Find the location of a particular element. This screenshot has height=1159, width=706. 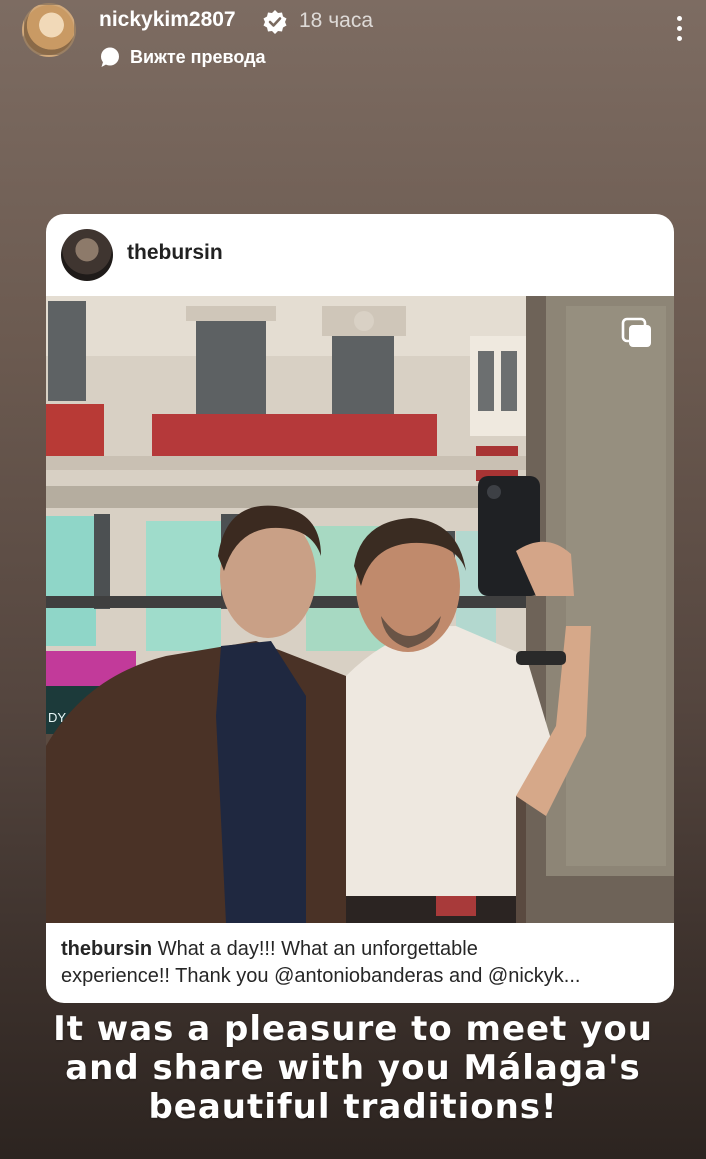

carousel-icon is located at coordinates (636, 332).